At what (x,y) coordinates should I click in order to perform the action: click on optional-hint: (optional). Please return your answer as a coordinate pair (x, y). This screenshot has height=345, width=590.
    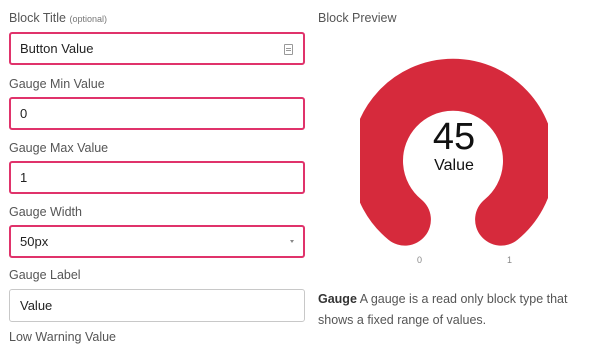
    Looking at the image, I should click on (88, 19).